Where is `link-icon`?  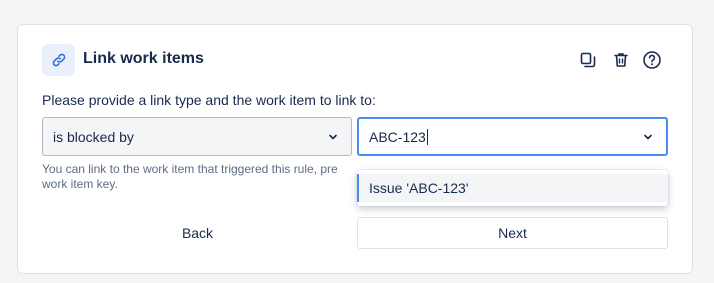
link-icon is located at coordinates (58, 60).